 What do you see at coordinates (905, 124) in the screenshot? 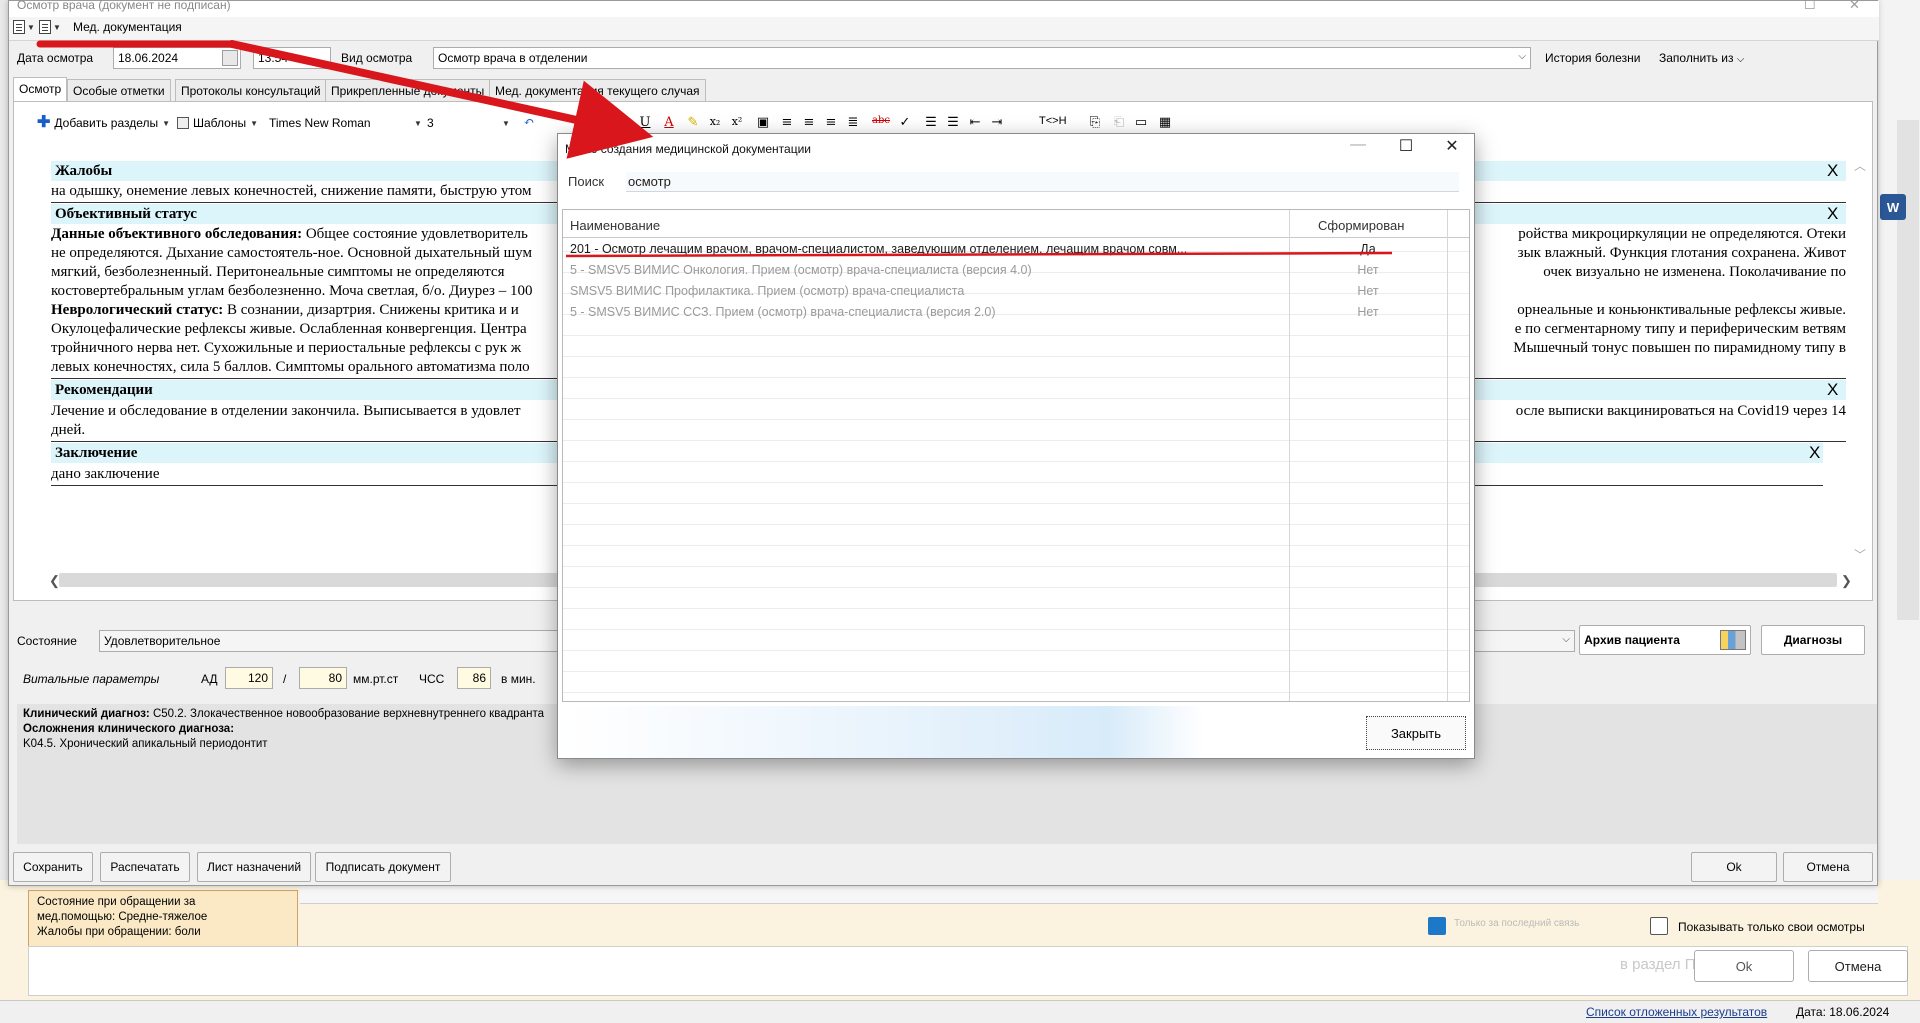
I see `spellcheck-icon: ✓` at bounding box center [905, 124].